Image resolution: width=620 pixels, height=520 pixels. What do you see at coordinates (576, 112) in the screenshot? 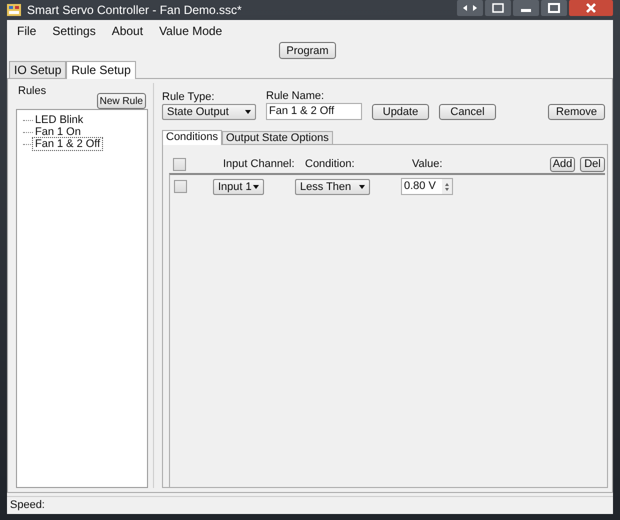
I see `remove-button: Remove` at bounding box center [576, 112].